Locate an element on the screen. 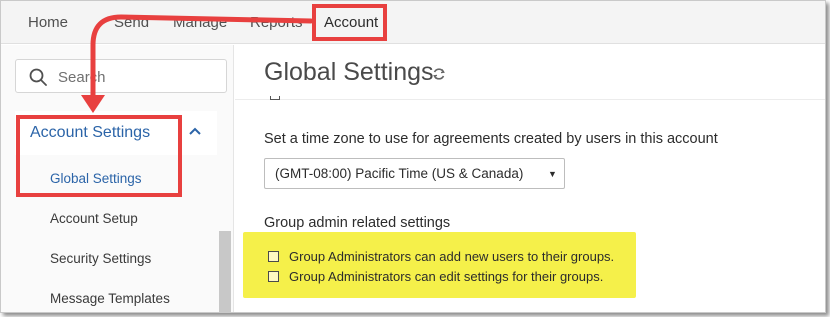  checkbox-edit-settings is located at coordinates (273, 276).